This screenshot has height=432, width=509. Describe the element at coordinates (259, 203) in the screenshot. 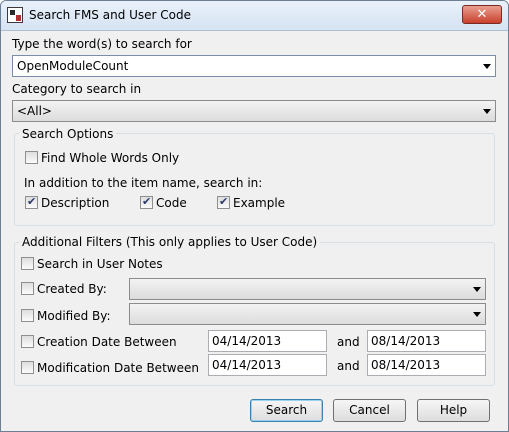

I see `example-label: Example` at that location.